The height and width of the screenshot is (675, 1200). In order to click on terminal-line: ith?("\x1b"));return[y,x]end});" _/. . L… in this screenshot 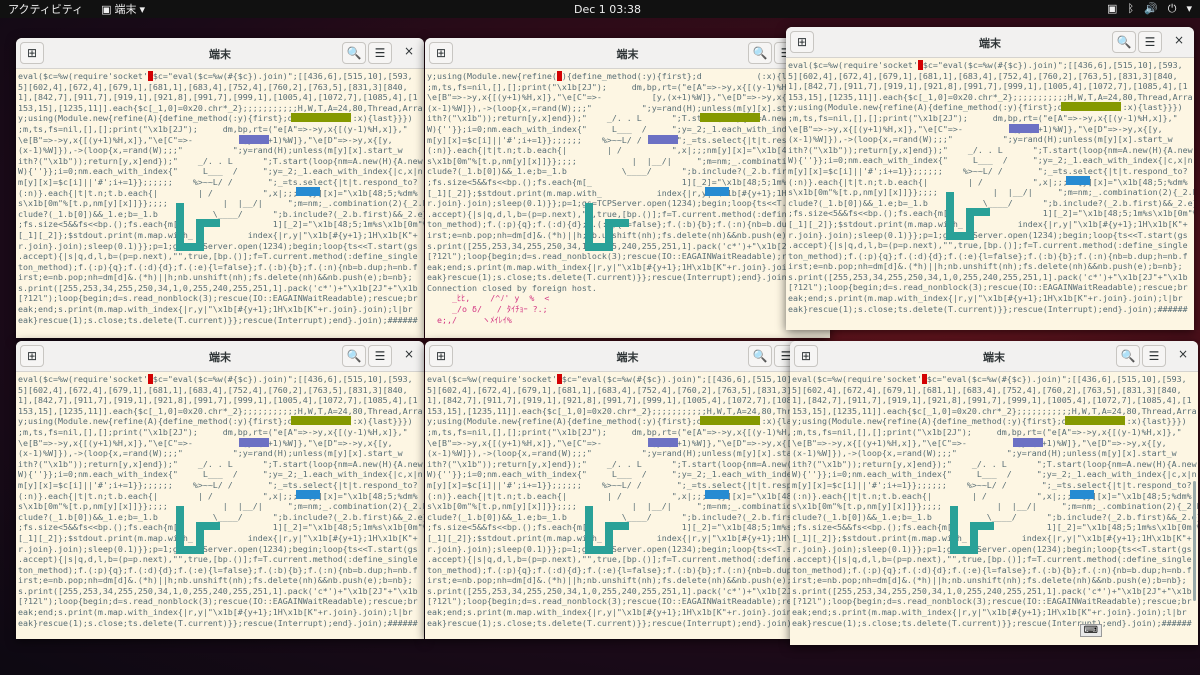, I will do `click(628, 118)`.